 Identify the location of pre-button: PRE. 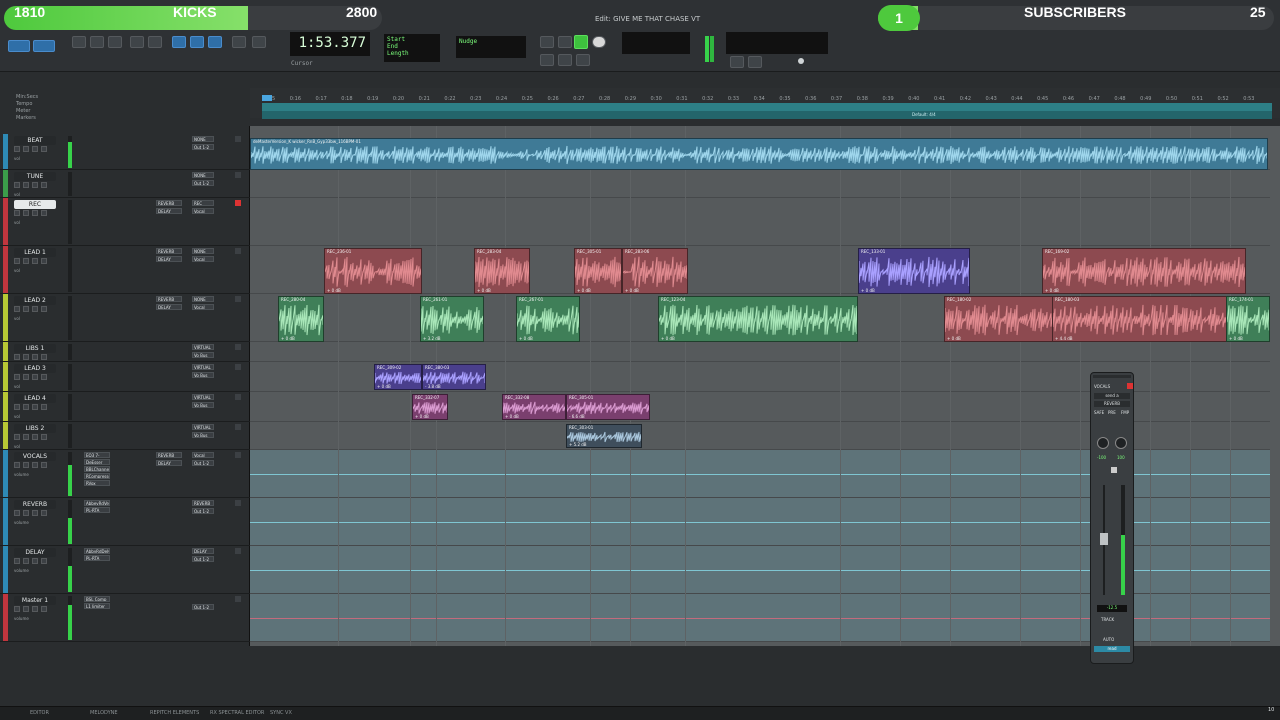
(1113, 413).